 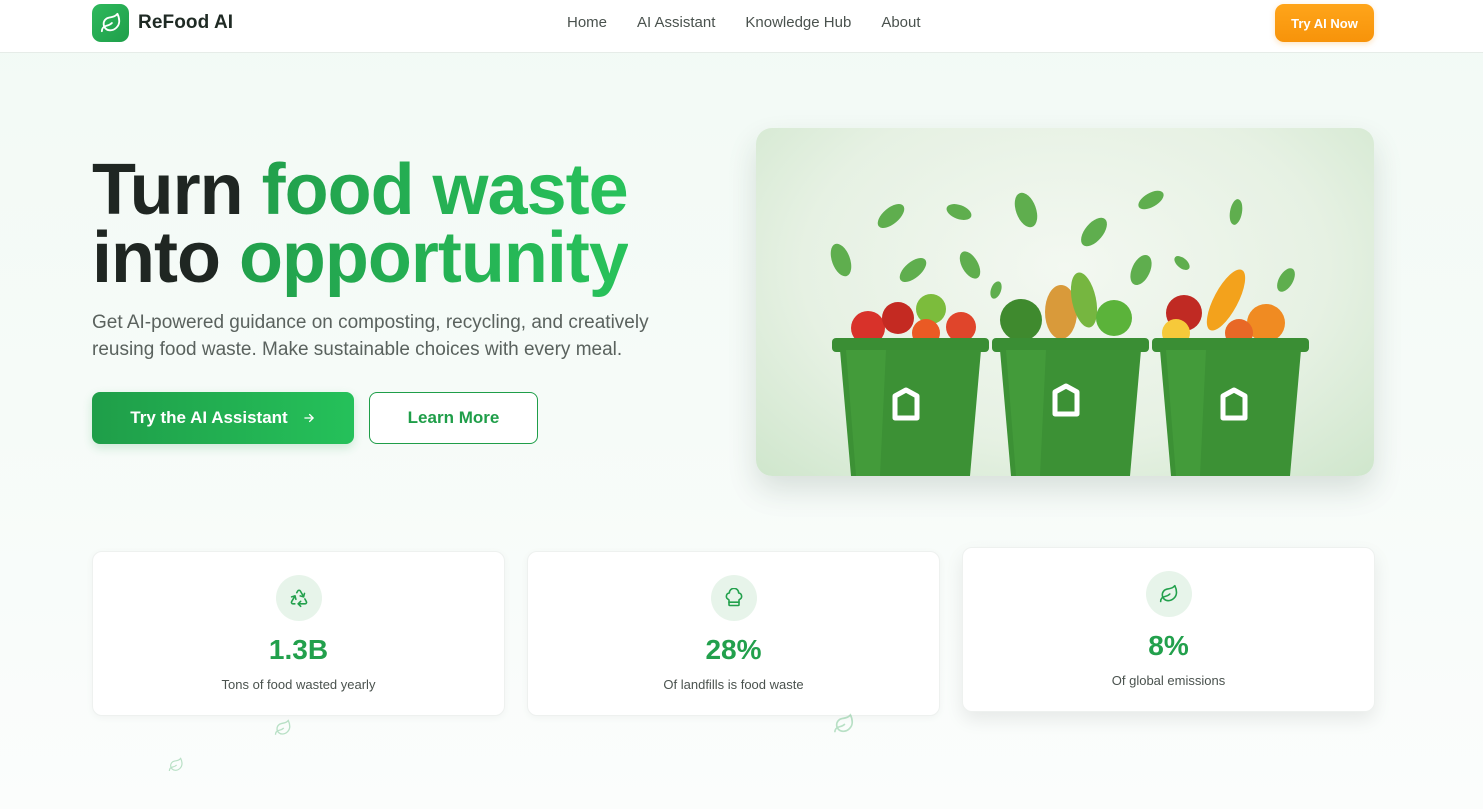 What do you see at coordinates (1324, 23) in the screenshot?
I see `try-ai-now-button: Try AI Now` at bounding box center [1324, 23].